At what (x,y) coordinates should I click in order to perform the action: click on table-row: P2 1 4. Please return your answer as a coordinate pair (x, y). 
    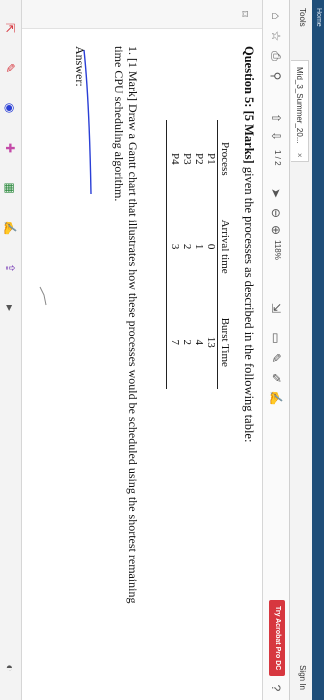
    Looking at the image, I should click on (199, 254).